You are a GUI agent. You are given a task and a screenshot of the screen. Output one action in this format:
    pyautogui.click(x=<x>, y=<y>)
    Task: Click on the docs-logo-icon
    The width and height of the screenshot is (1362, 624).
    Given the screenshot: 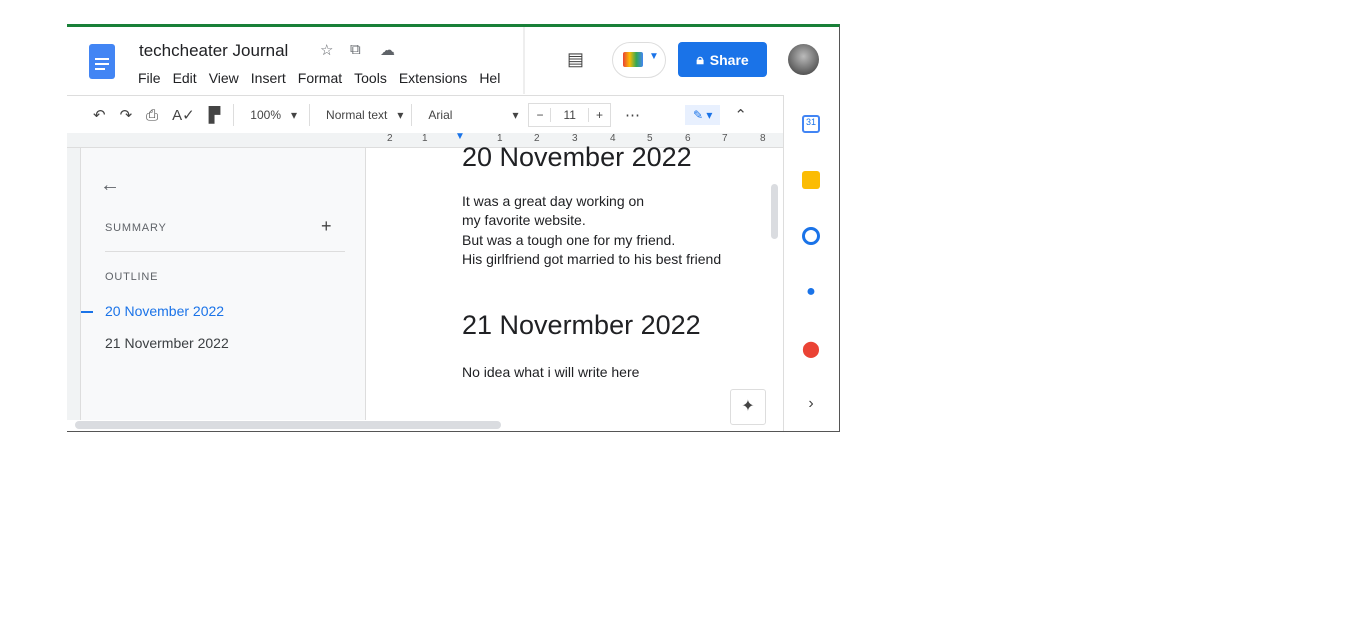 What is the action you would take?
    pyautogui.click(x=102, y=61)
    